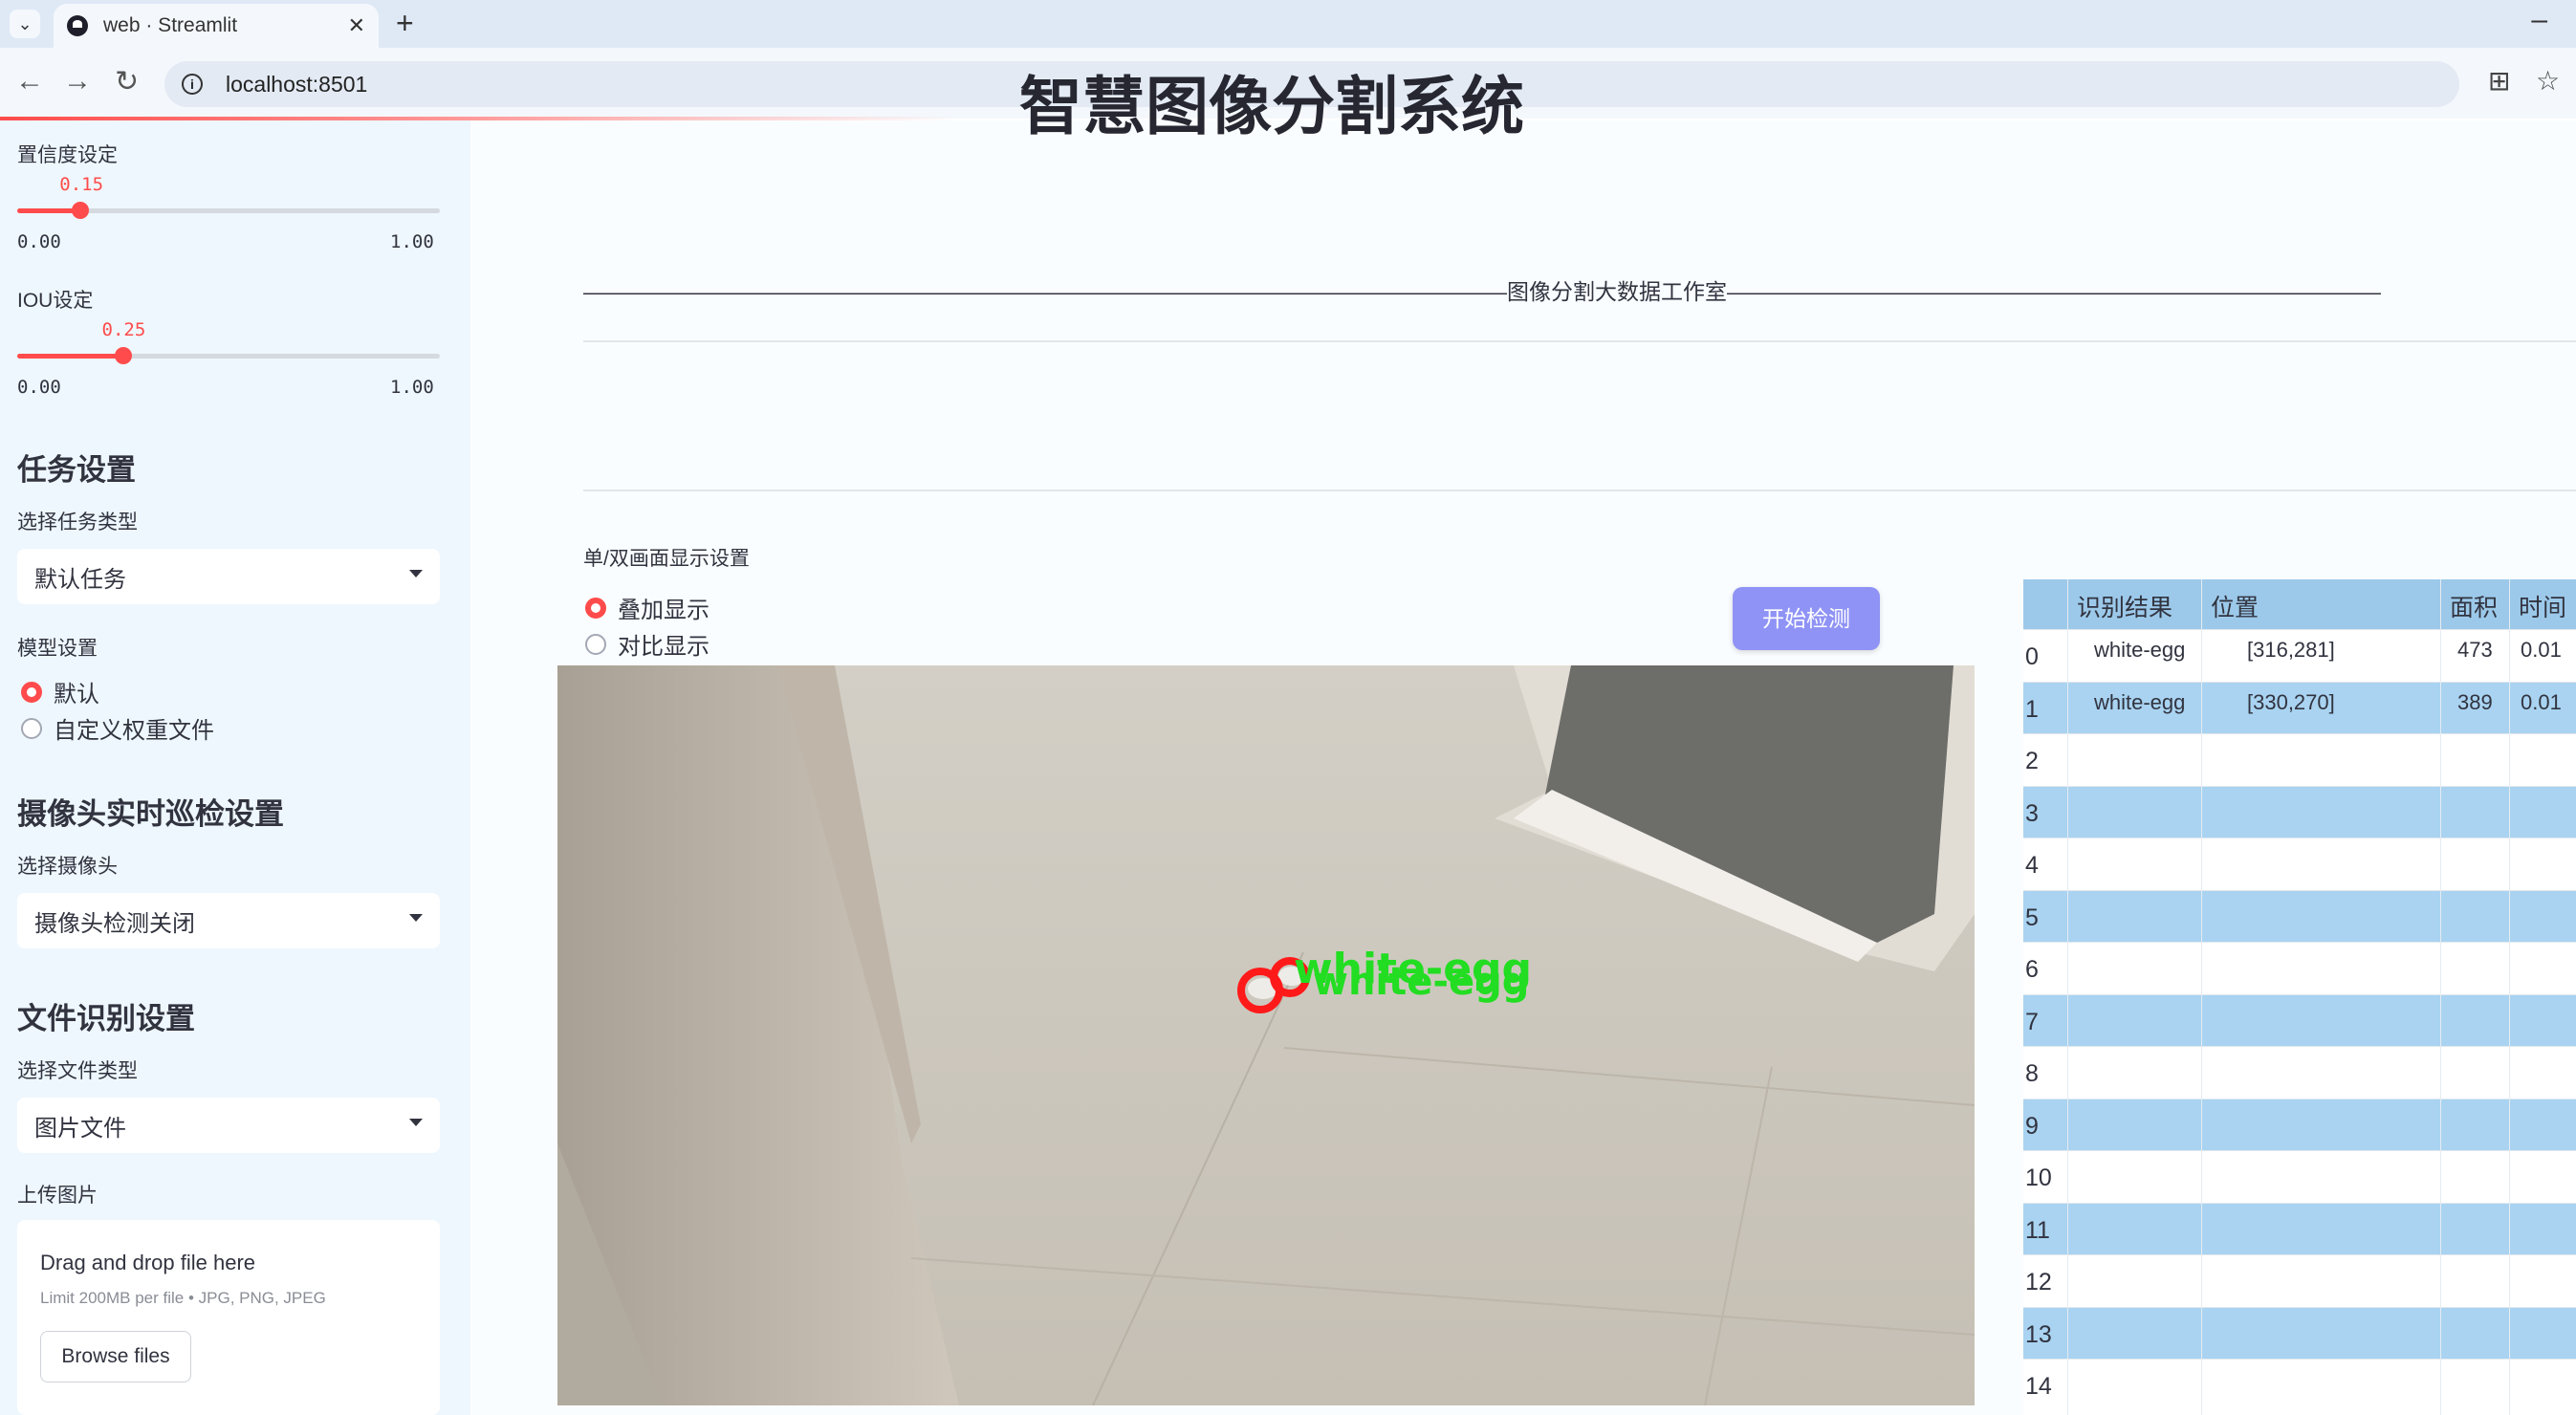  What do you see at coordinates (297, 84) in the screenshot?
I see `url-text: localhost:8501` at bounding box center [297, 84].